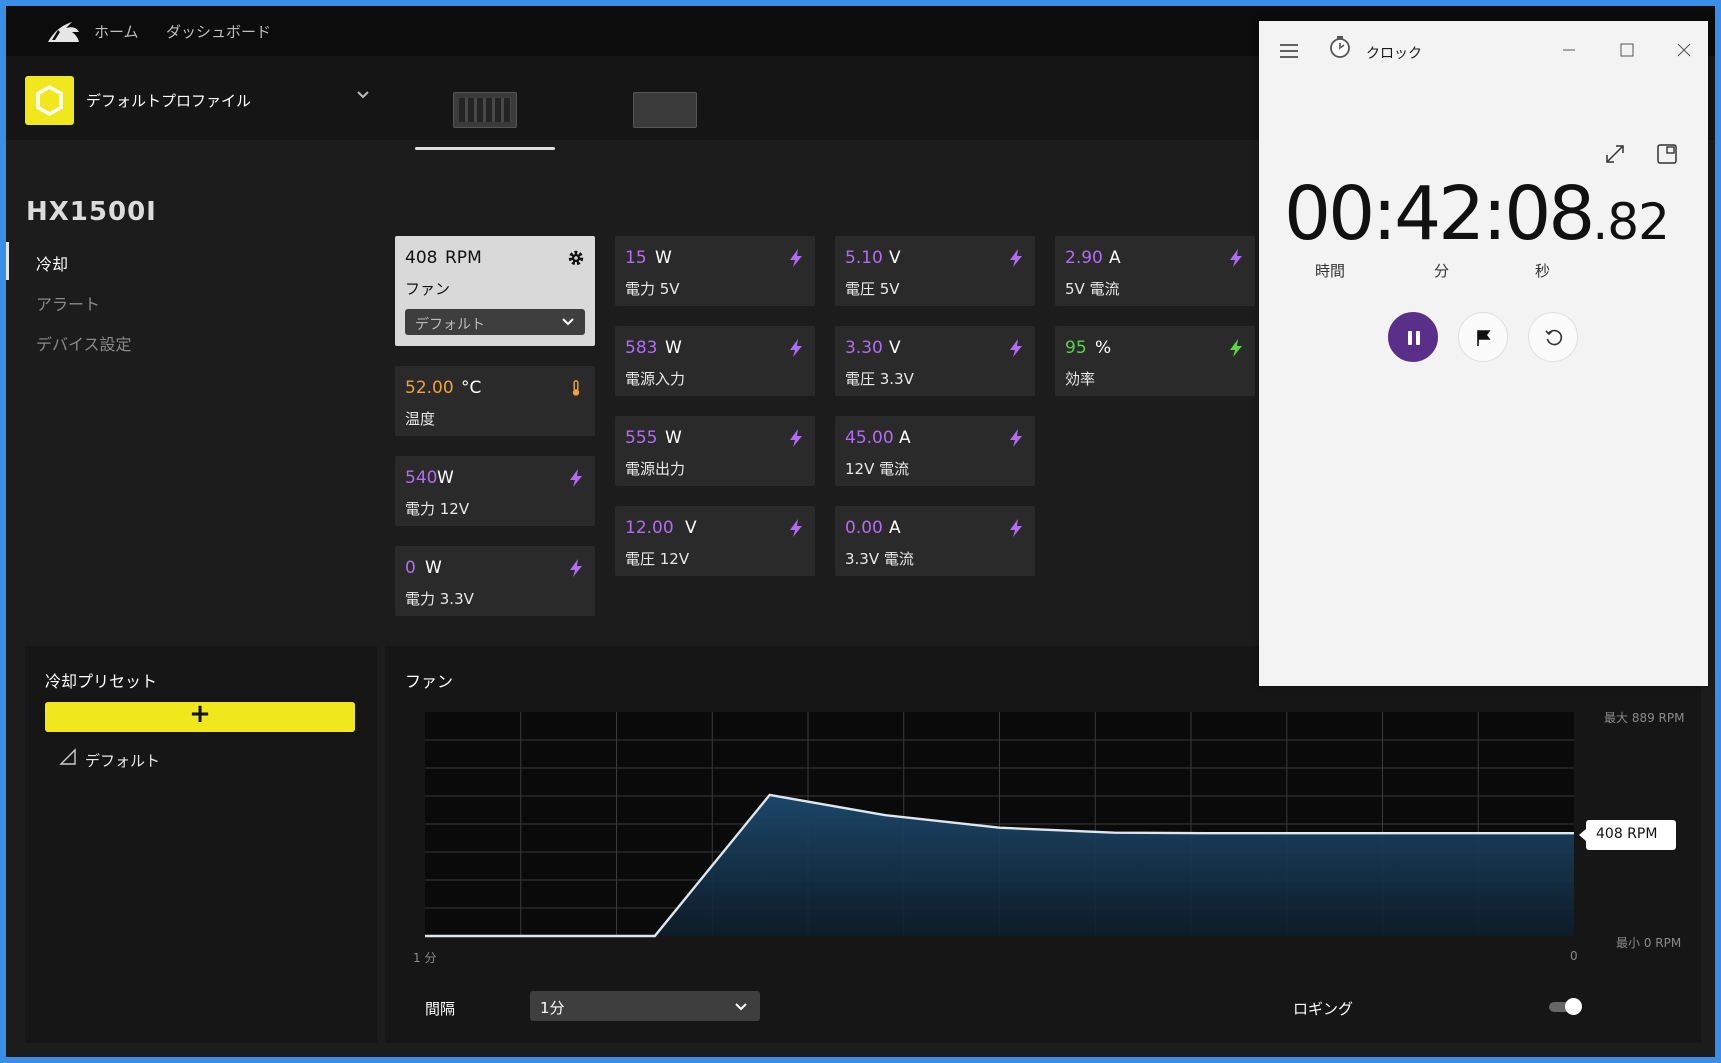 This screenshot has width=1721, height=1063. I want to click on sidebar-item-alerts: アラート, so click(68, 303).